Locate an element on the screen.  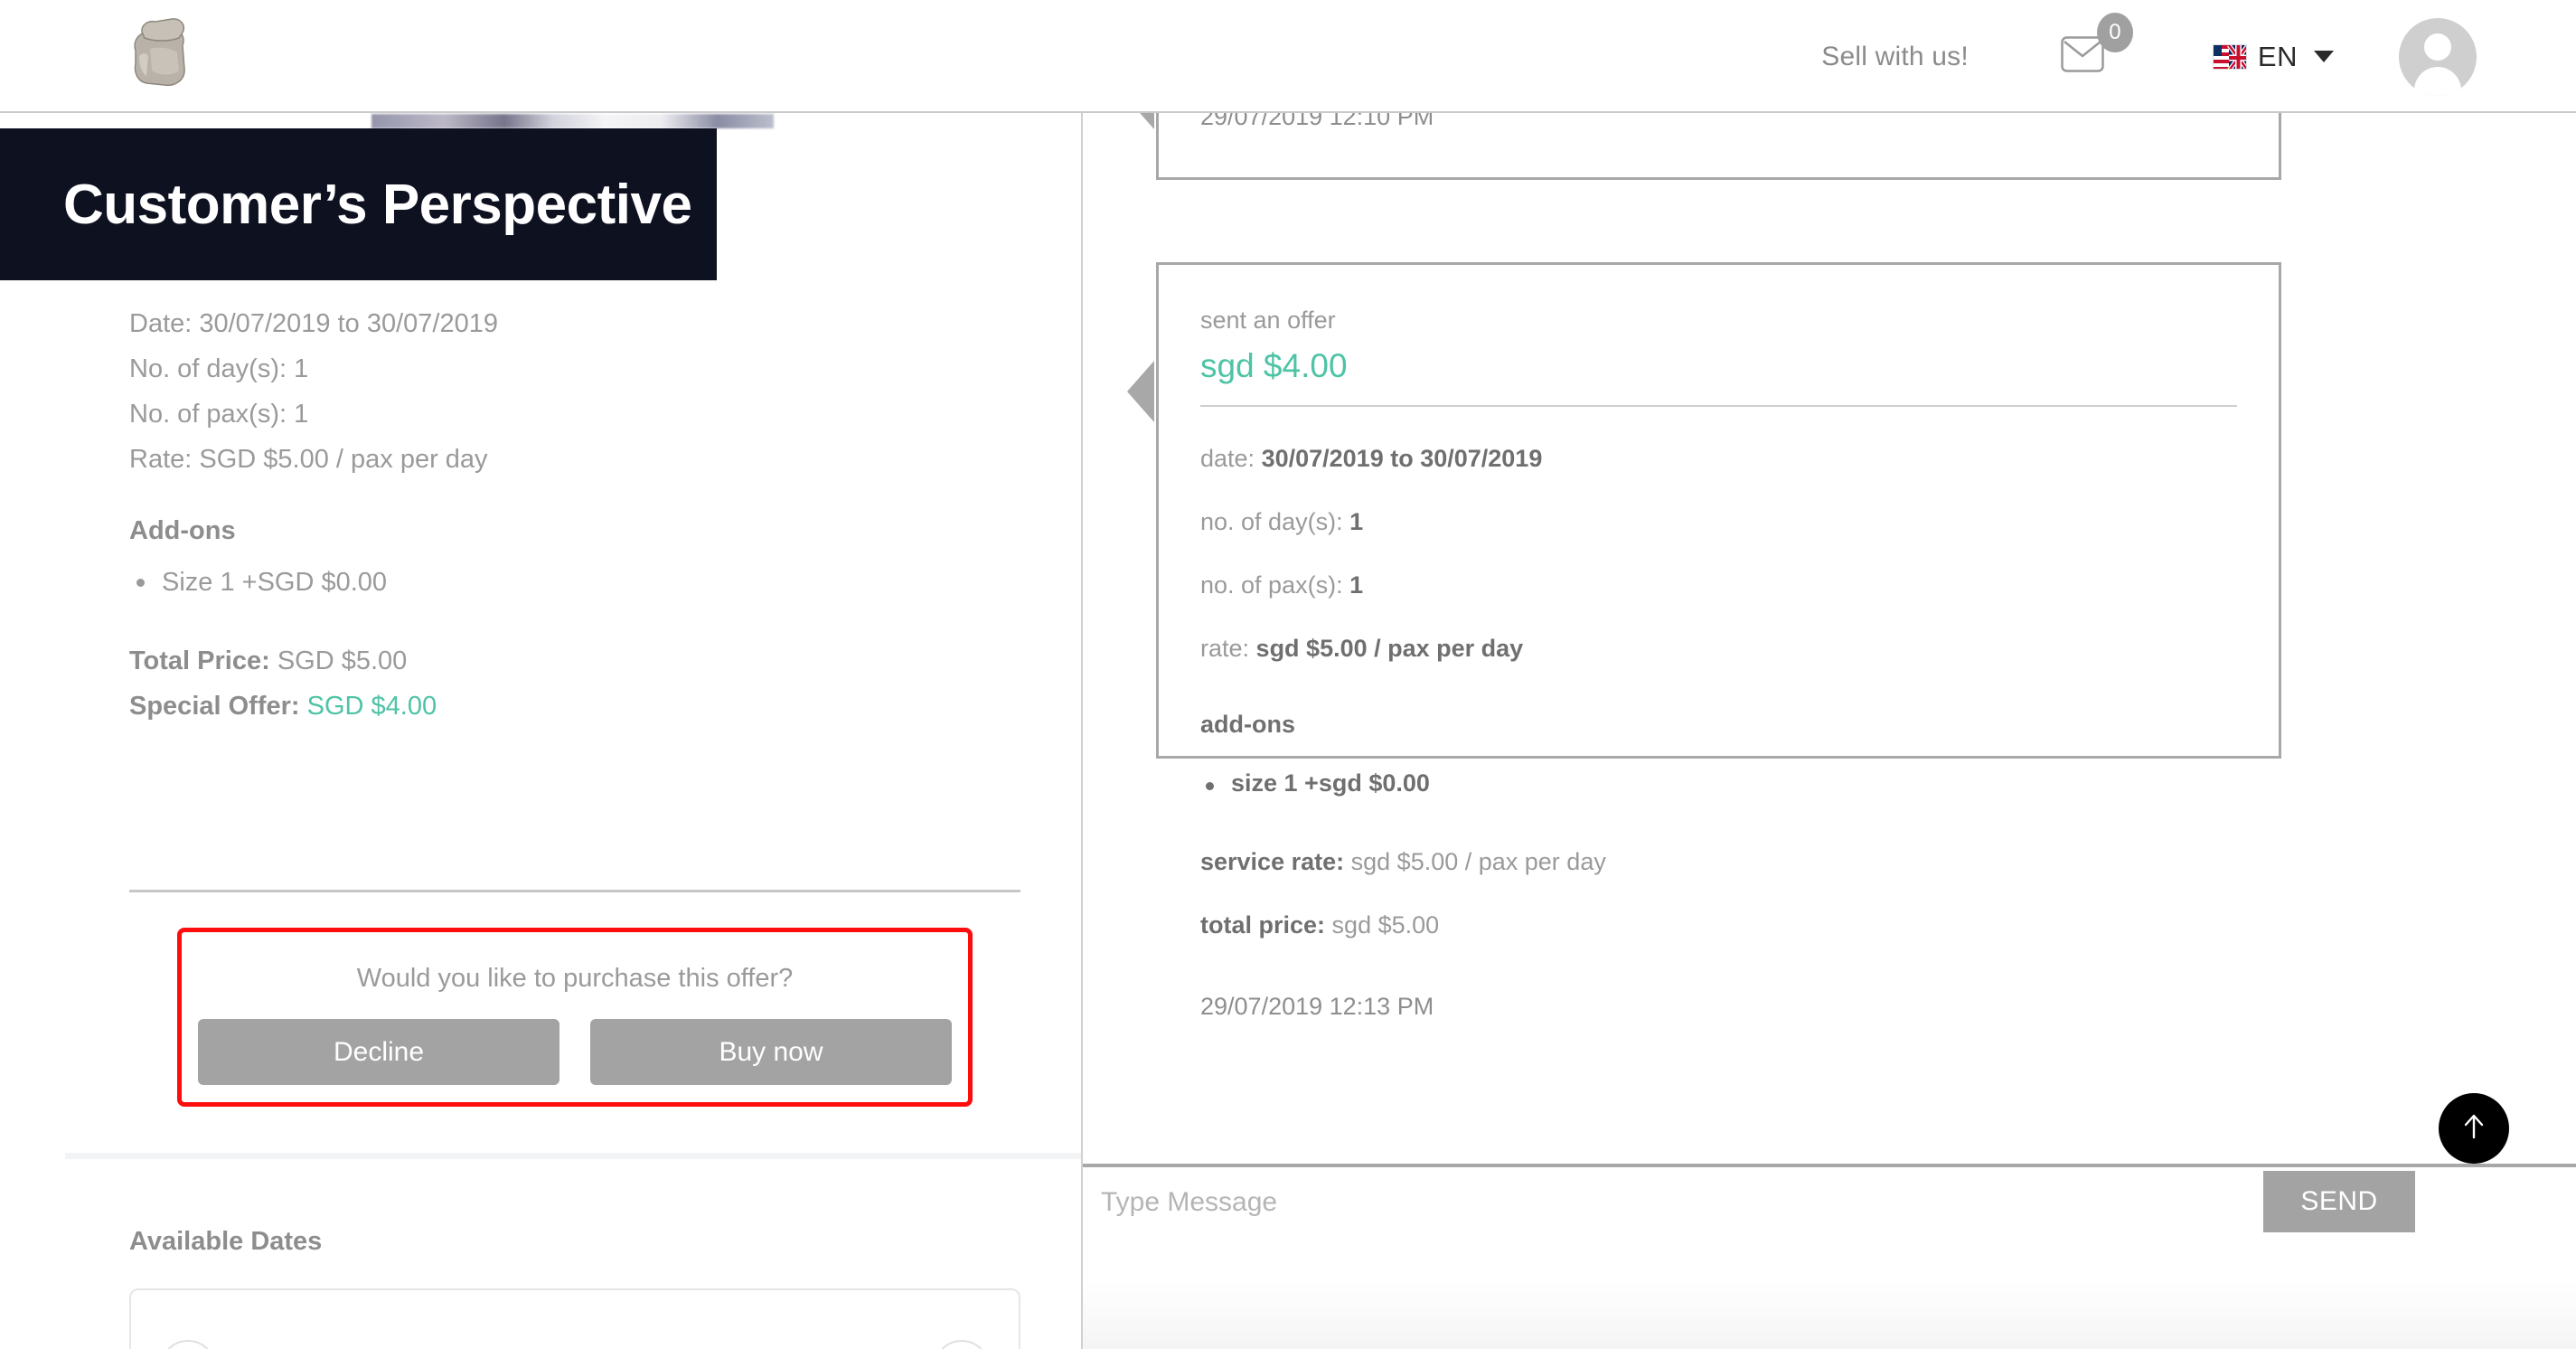
avatar-body is located at coordinates (2437, 81).